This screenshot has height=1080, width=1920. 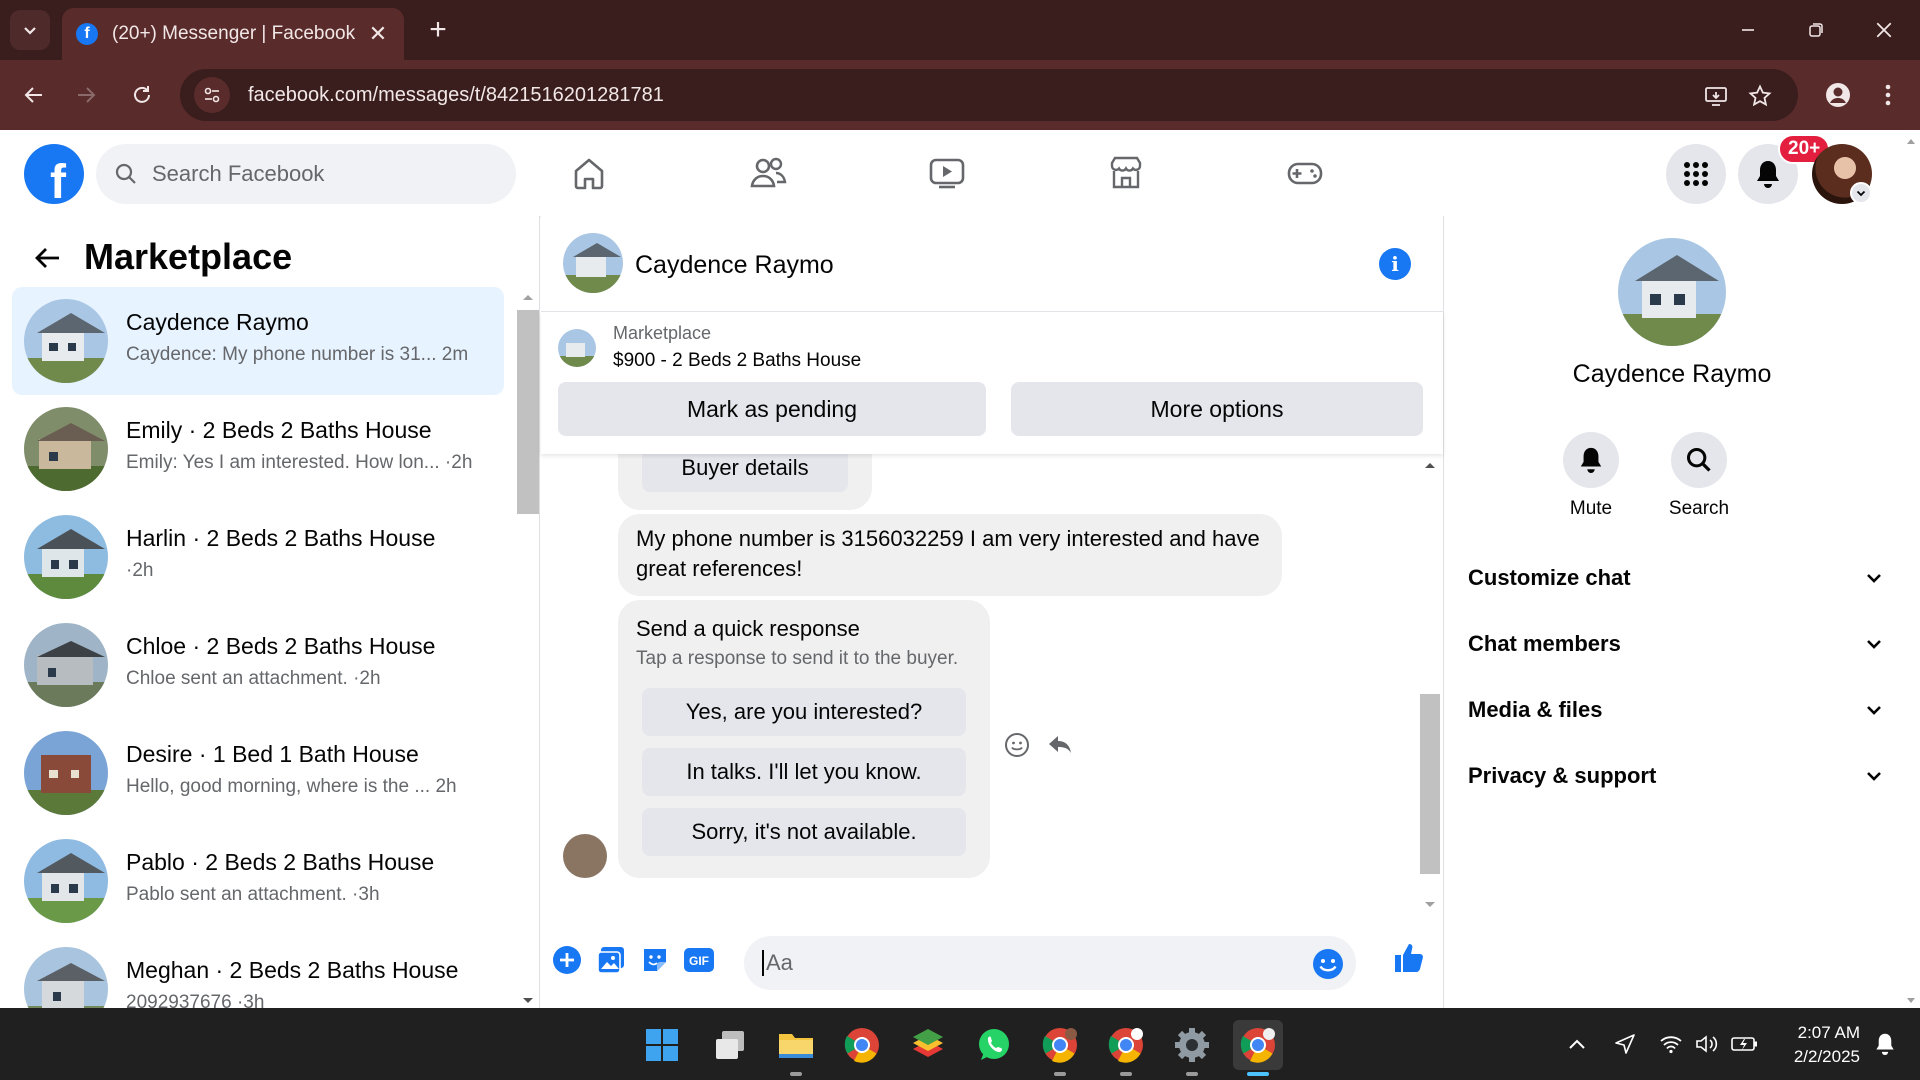 I want to click on bell-icon, so click(x=1591, y=460).